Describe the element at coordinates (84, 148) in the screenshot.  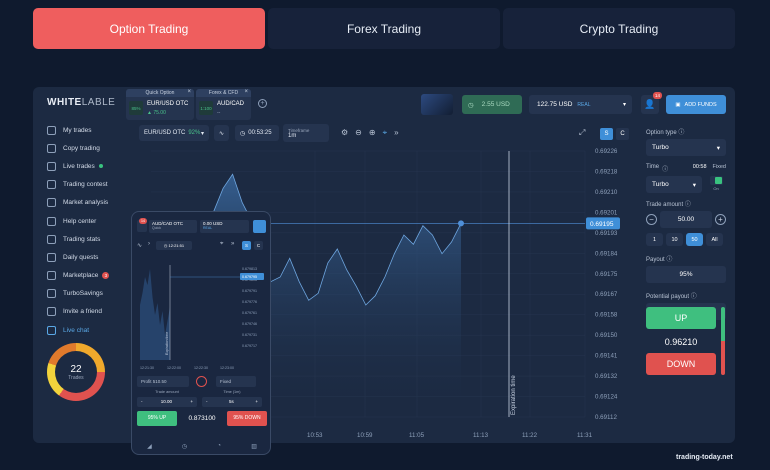
I see `sidebar-item-copy-trading: Copy trading` at that location.